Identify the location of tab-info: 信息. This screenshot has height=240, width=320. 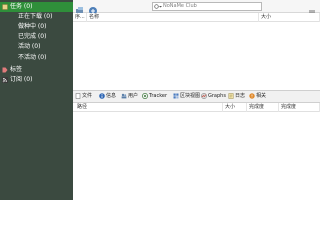
(107, 96).